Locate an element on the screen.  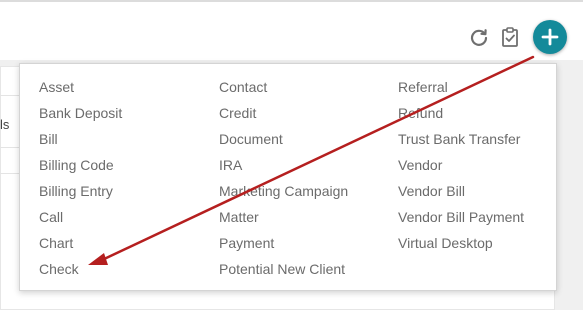
menu-item-referral: Referral is located at coordinates (461, 89).